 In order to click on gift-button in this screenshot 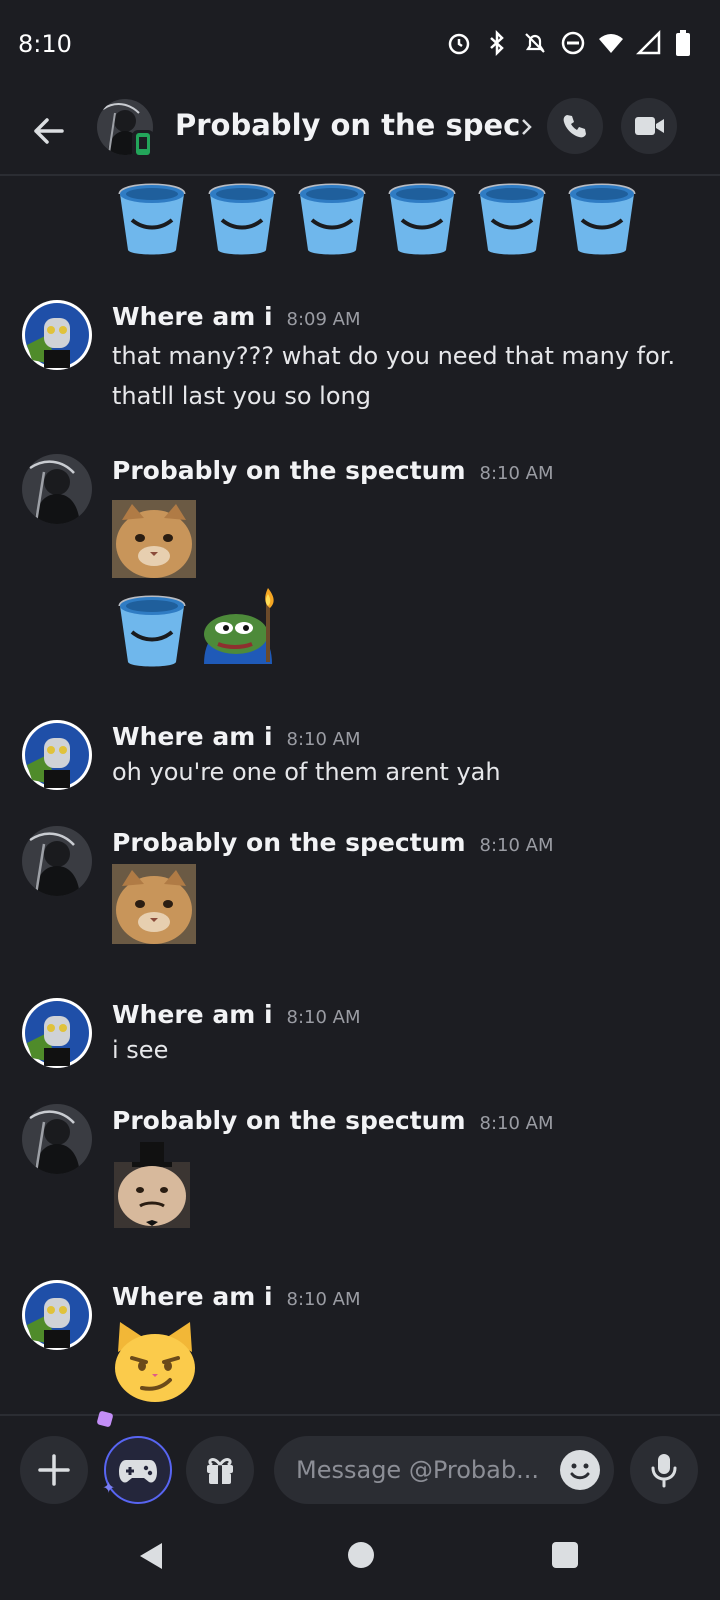, I will do `click(220, 1470)`.